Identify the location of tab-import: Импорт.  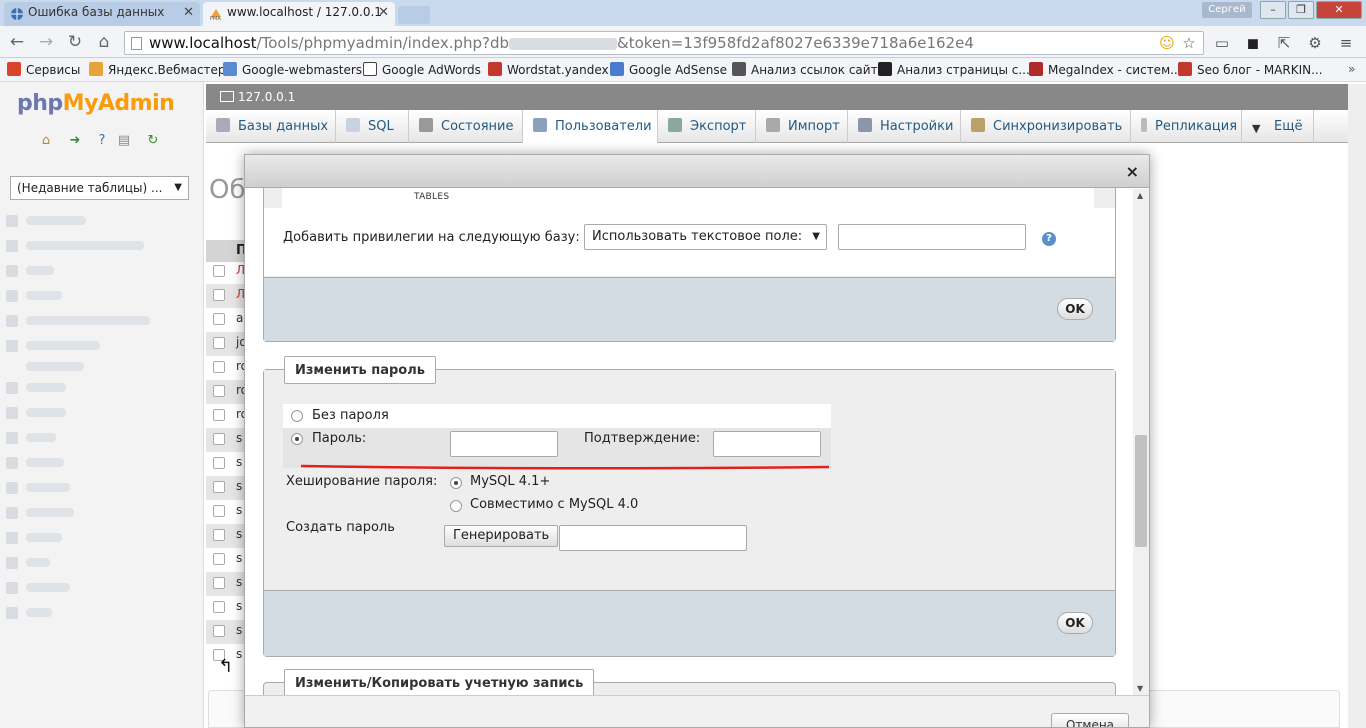
(802, 126).